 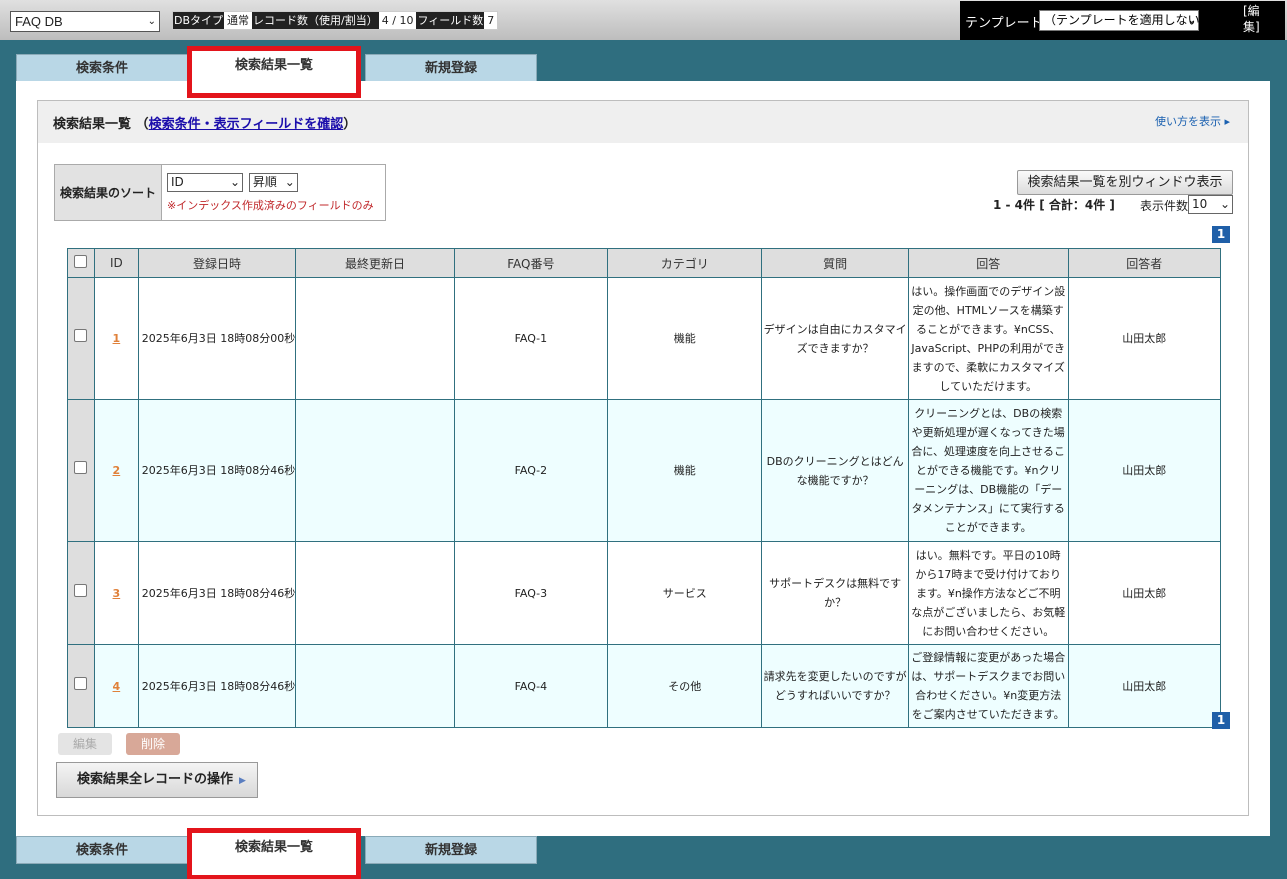 What do you see at coordinates (315, 20) in the screenshot?
I see `record-count-label: レコード数（使用/割当）` at bounding box center [315, 20].